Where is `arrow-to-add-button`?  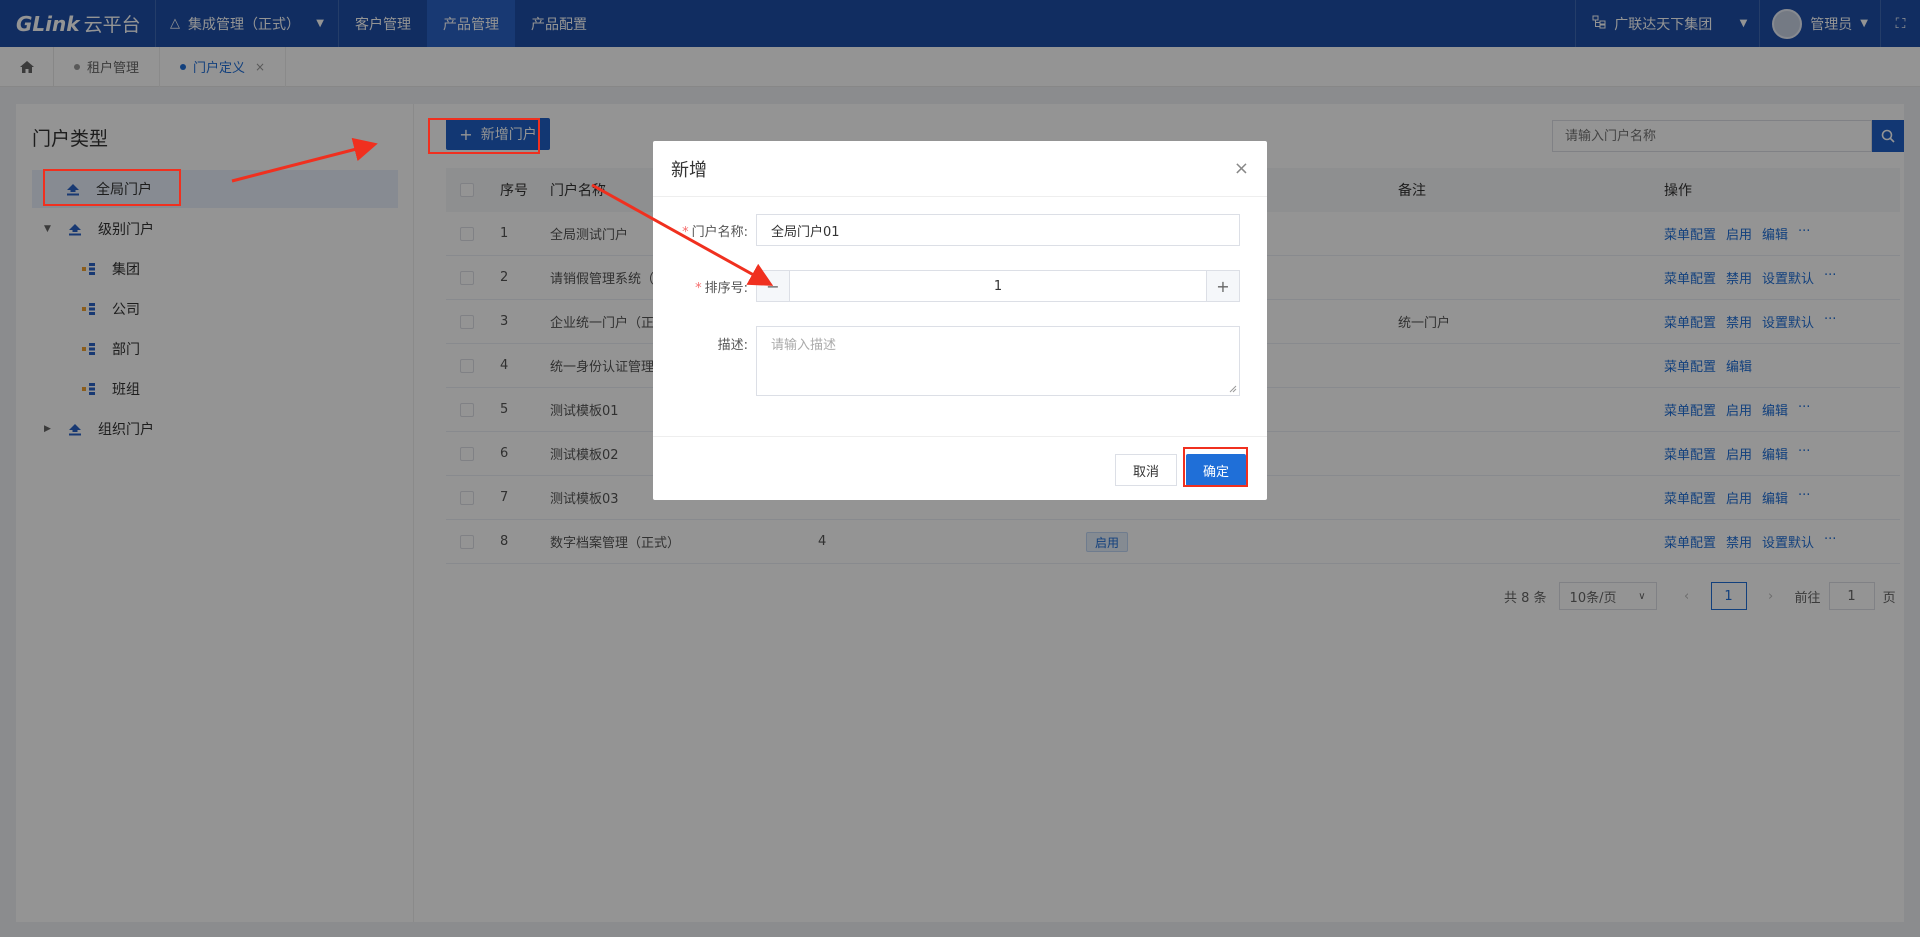 arrow-to-add-button is located at coordinates (304, 160).